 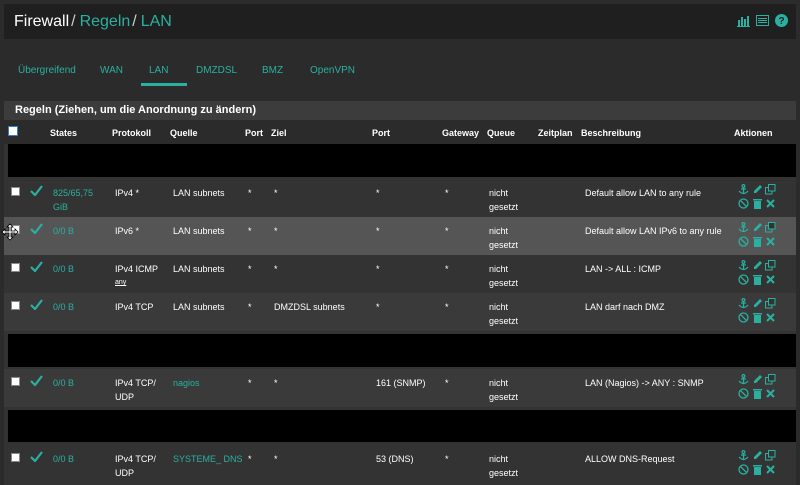 What do you see at coordinates (208, 383) in the screenshot?
I see `source-value: nagios` at bounding box center [208, 383].